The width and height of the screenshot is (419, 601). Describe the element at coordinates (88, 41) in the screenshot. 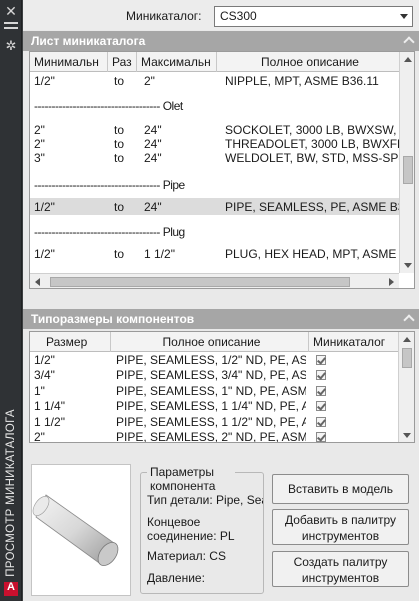

I see `catalog-list-title: Лист миникаталога` at that location.